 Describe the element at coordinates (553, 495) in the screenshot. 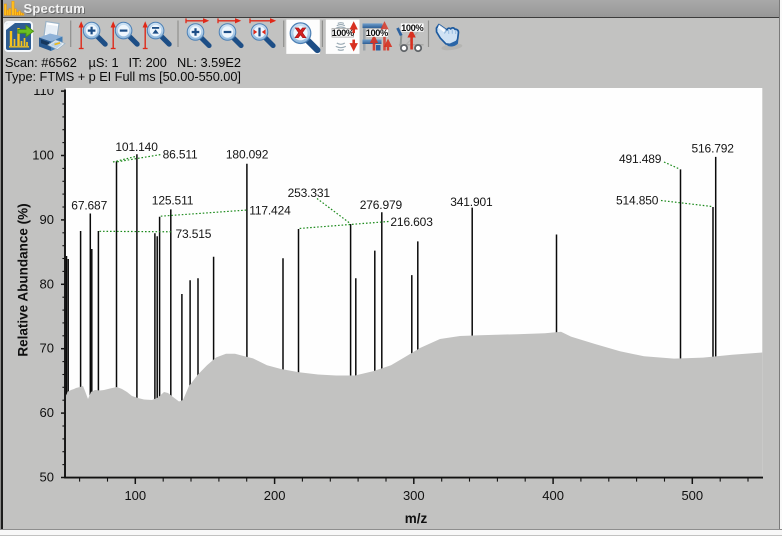

I see `svg-text: 400` at that location.